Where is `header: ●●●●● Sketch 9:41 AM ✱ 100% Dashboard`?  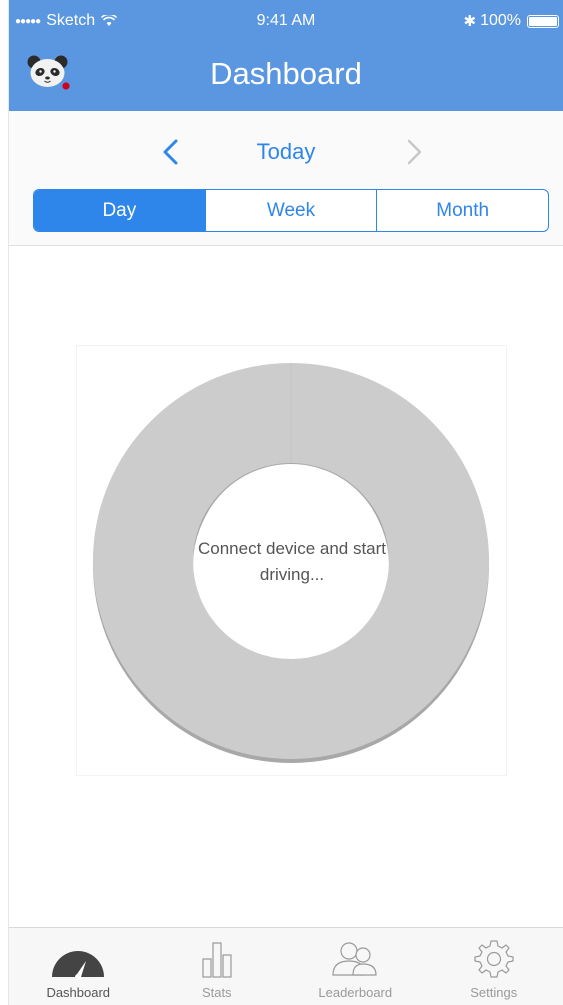 header: ●●●●● Sketch 9:41 AM ✱ 100% Dashboard is located at coordinates (286, 55).